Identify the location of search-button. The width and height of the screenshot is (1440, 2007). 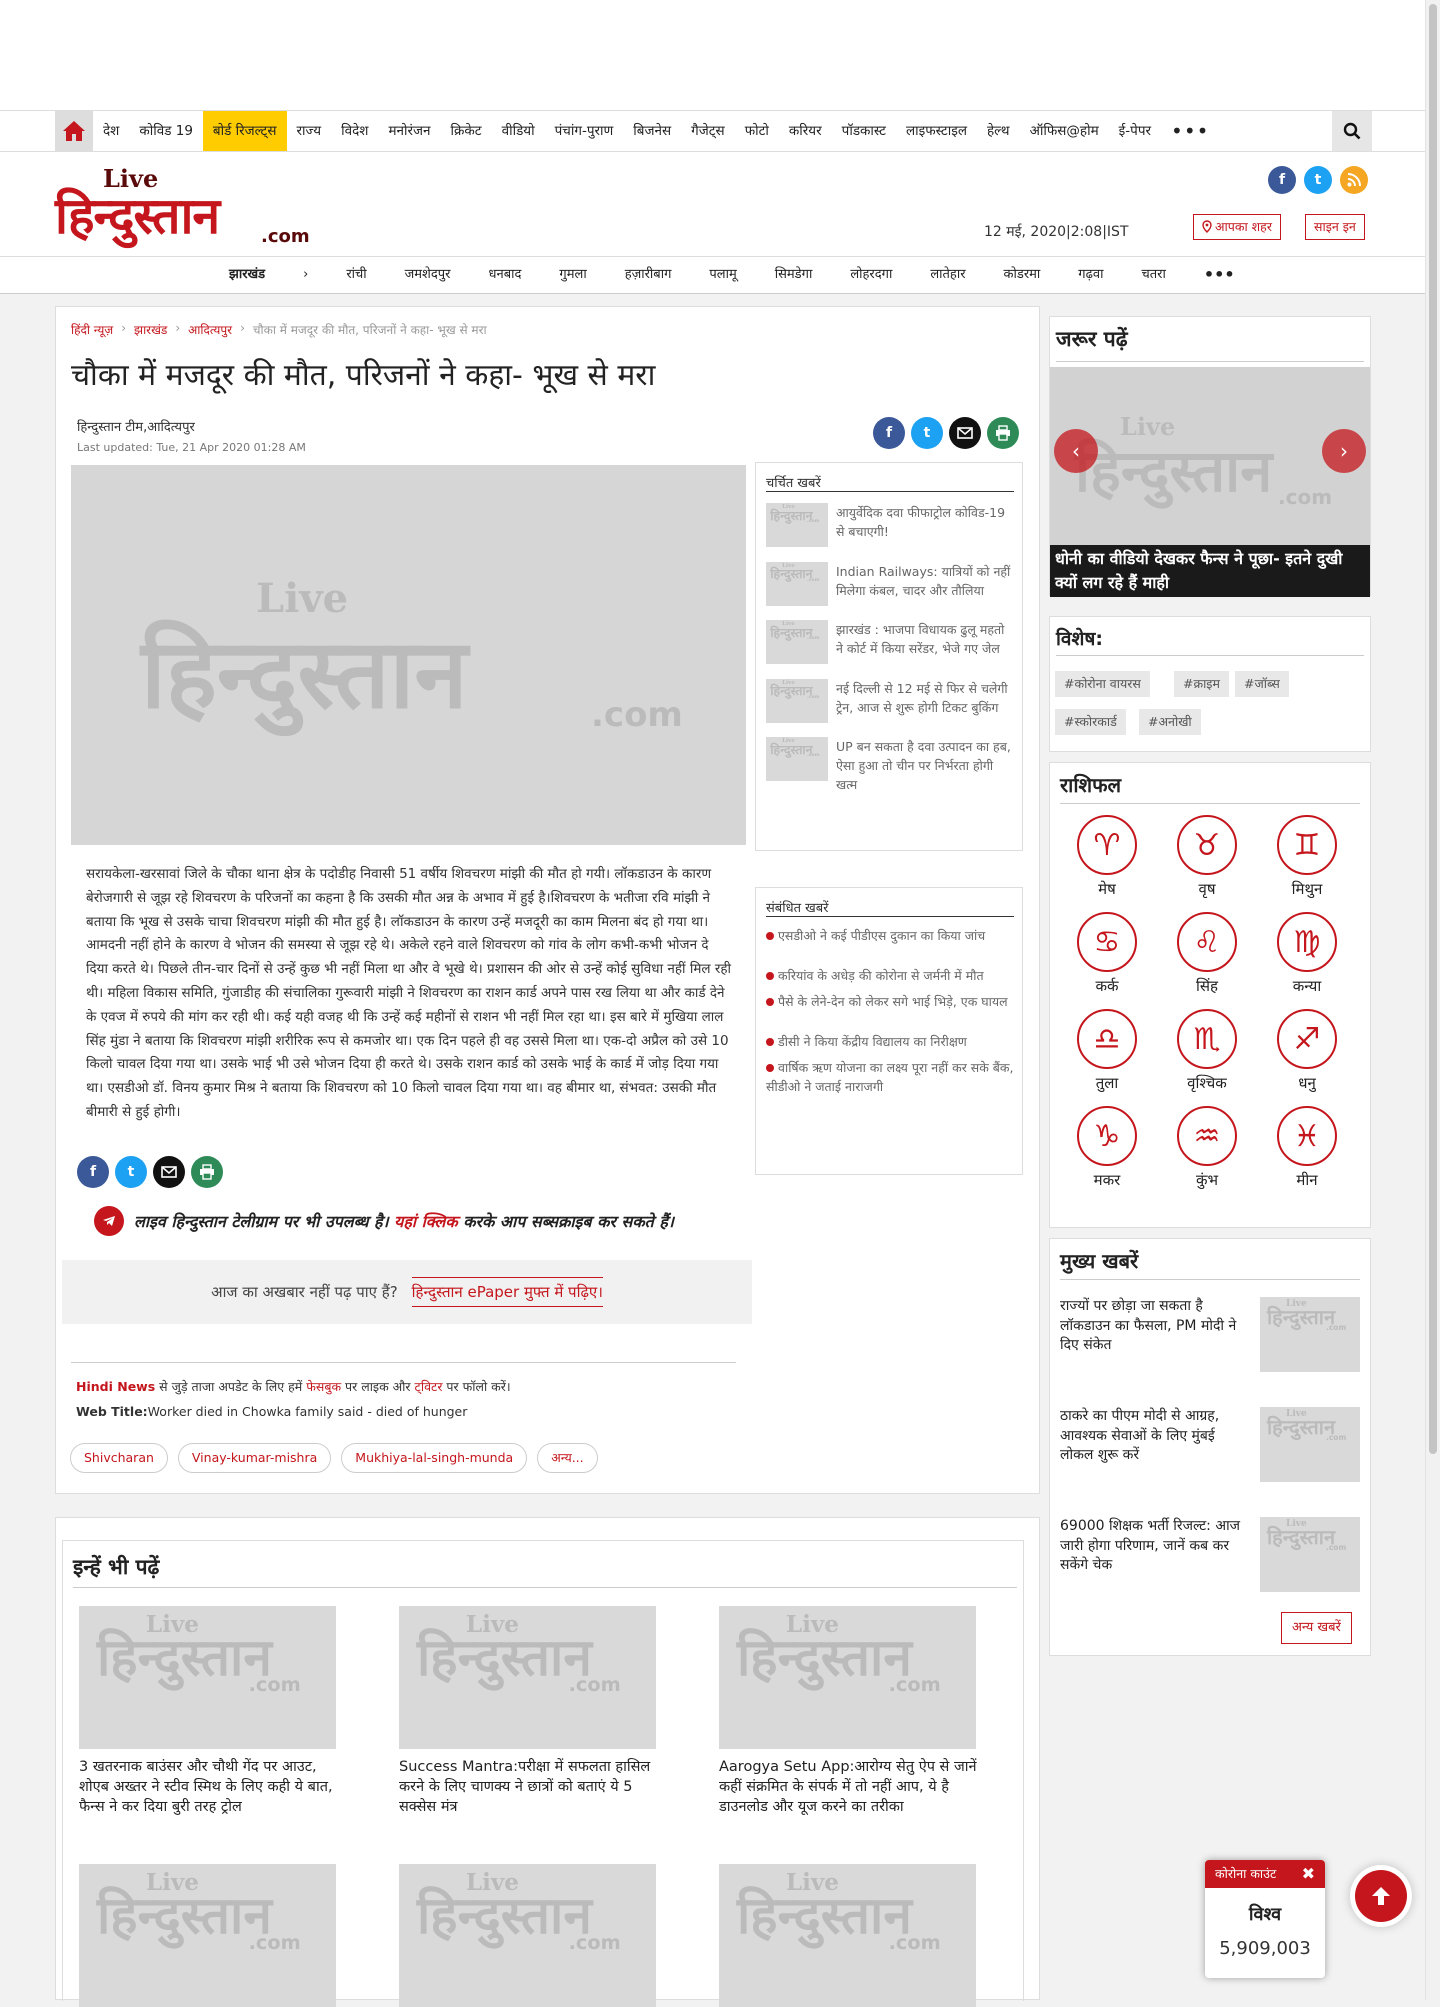
(1352, 131).